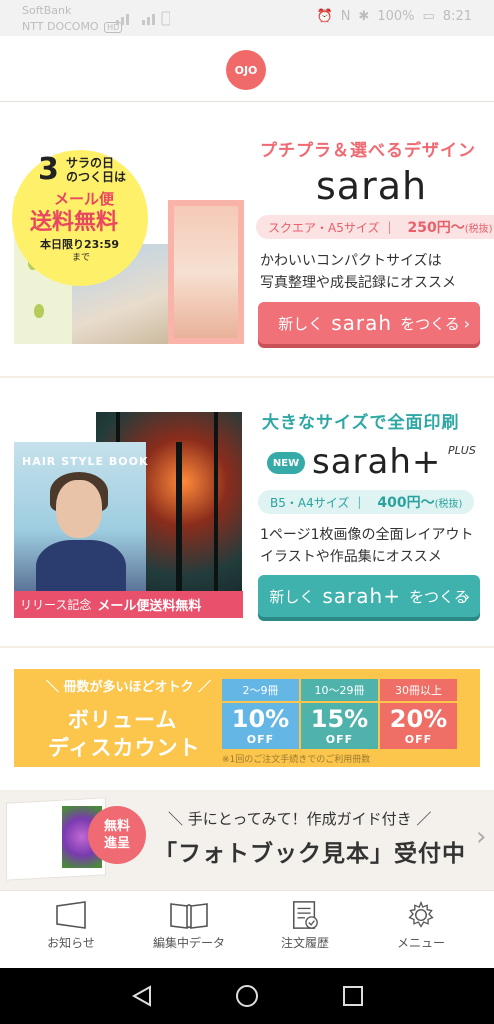  I want to click on create-sarah-plus-button: 新しく sarah+ をつくる ›, so click(369, 596).